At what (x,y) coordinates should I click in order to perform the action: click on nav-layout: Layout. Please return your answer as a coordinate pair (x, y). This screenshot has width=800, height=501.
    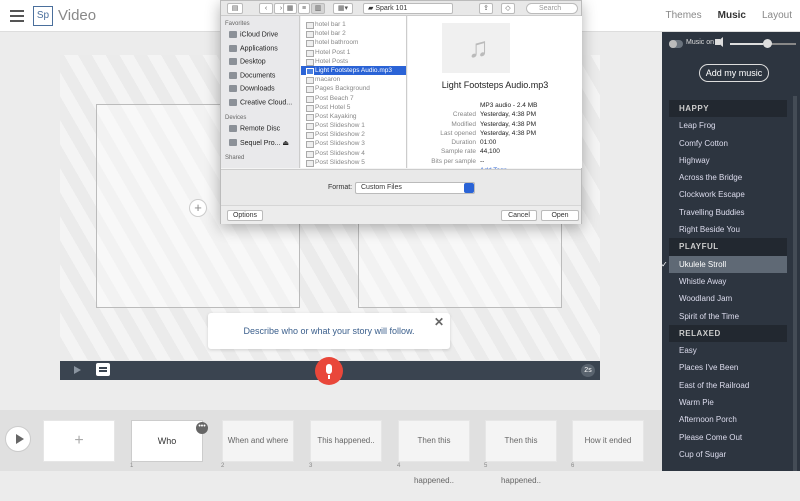
    Looking at the image, I should click on (777, 15).